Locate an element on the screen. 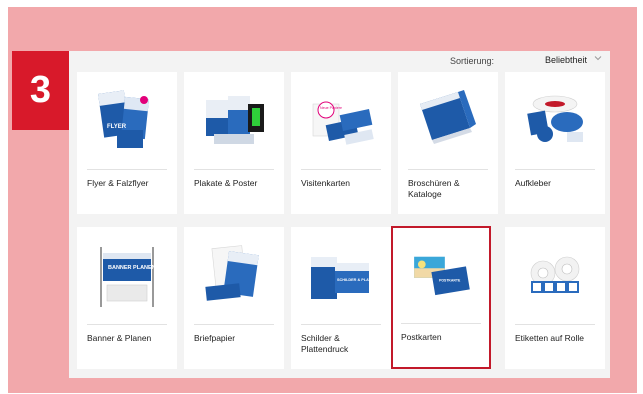 Image resolution: width=643 pixels, height=394 pixels. product-card-flyer: FLYER Flyer & Falzflyer is located at coordinates (127, 143).